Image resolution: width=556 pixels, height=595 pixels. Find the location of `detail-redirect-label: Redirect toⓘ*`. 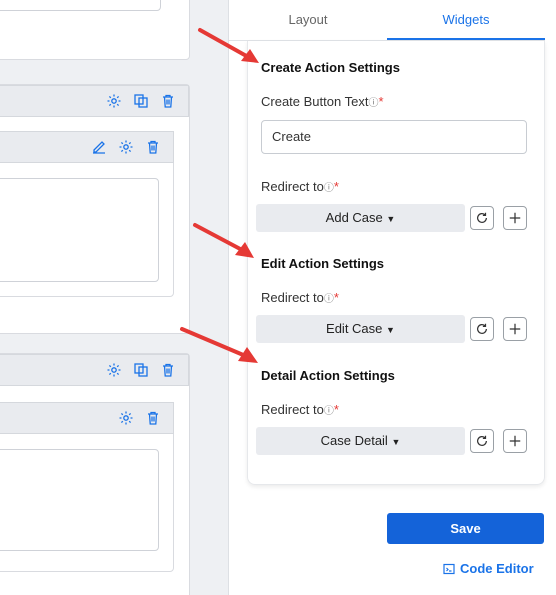

detail-redirect-label: Redirect toⓘ* is located at coordinates (300, 409).